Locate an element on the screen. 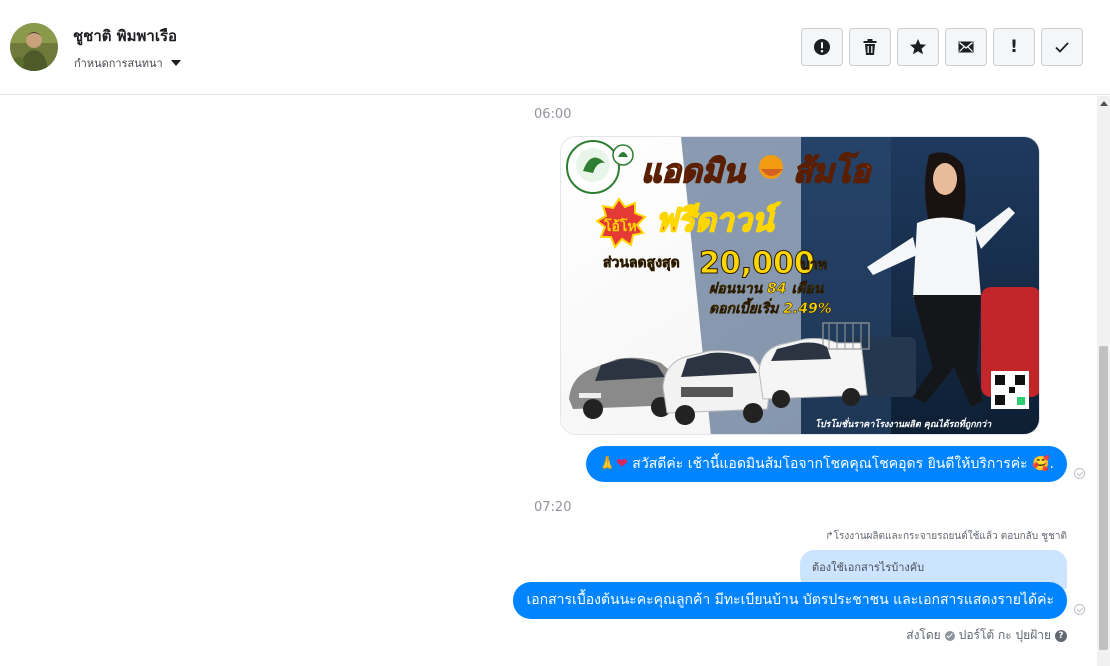 This screenshot has width=1110, height=666. chevron-down-icon is located at coordinates (175, 63).